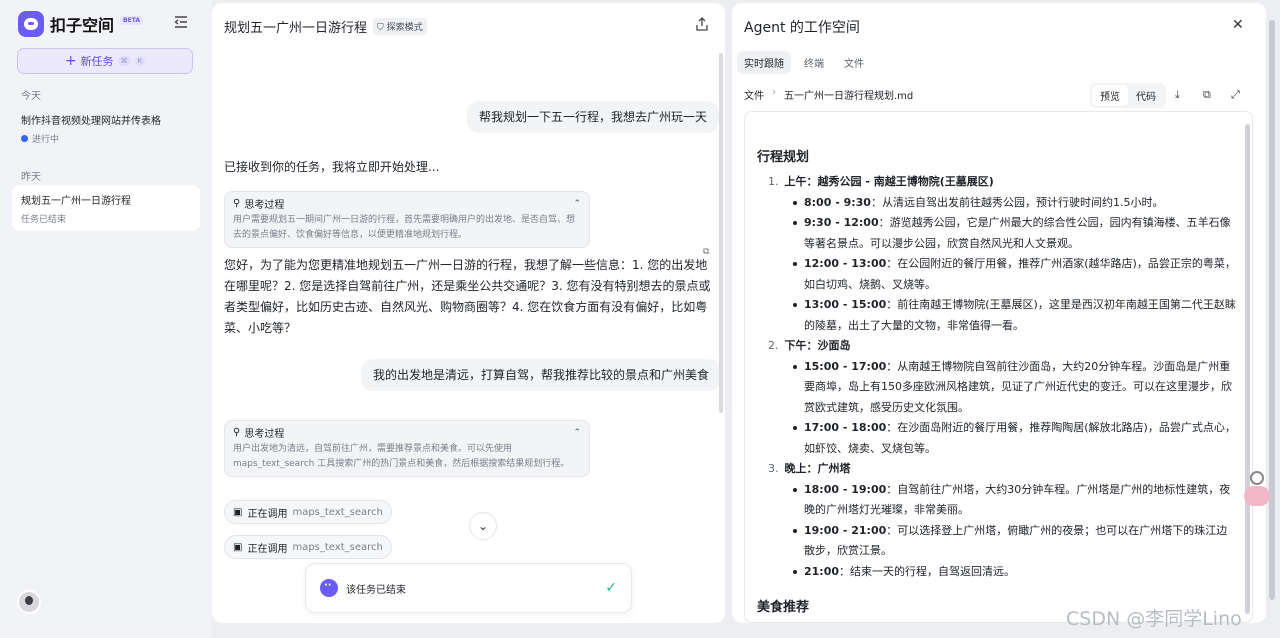  Describe the element at coordinates (845, 366) in the screenshot. I see `item-time: 15:00 - 17:00` at that location.